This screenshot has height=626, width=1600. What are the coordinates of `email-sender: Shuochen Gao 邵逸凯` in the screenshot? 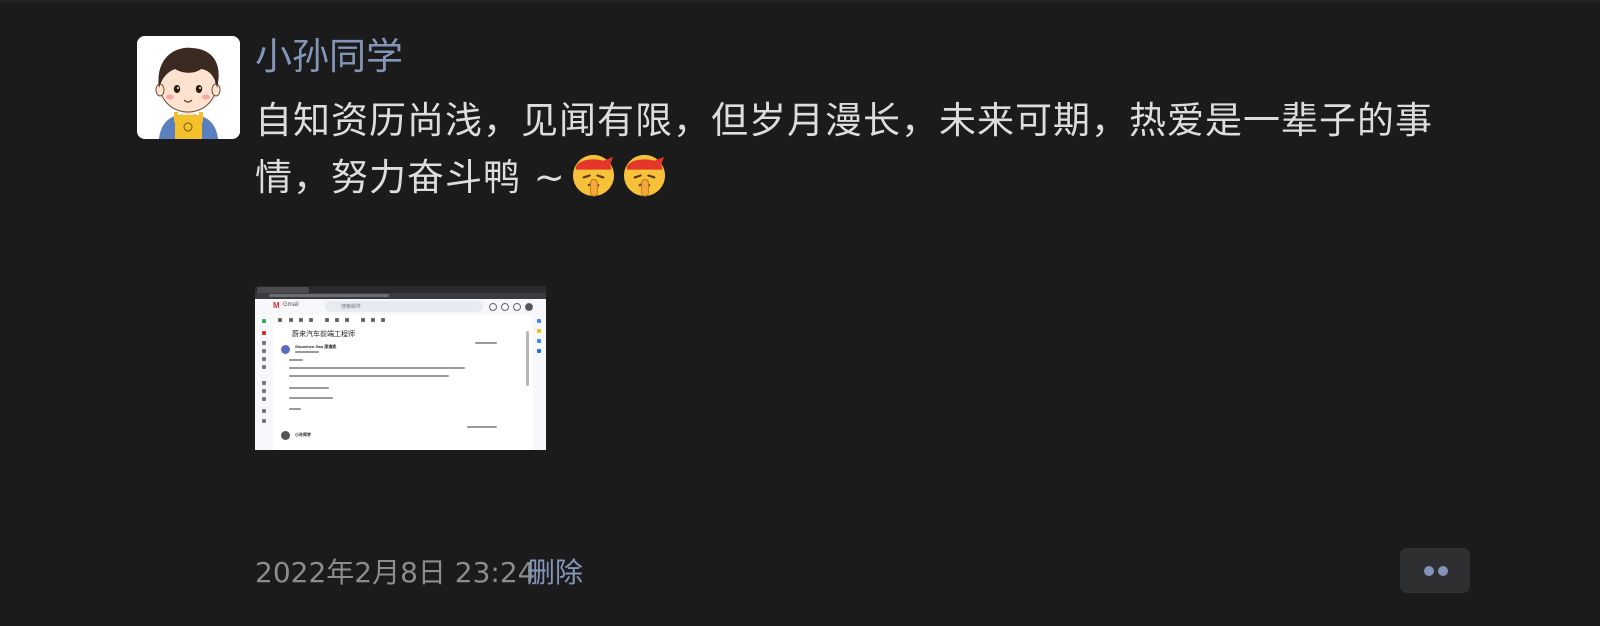 It's located at (316, 346).